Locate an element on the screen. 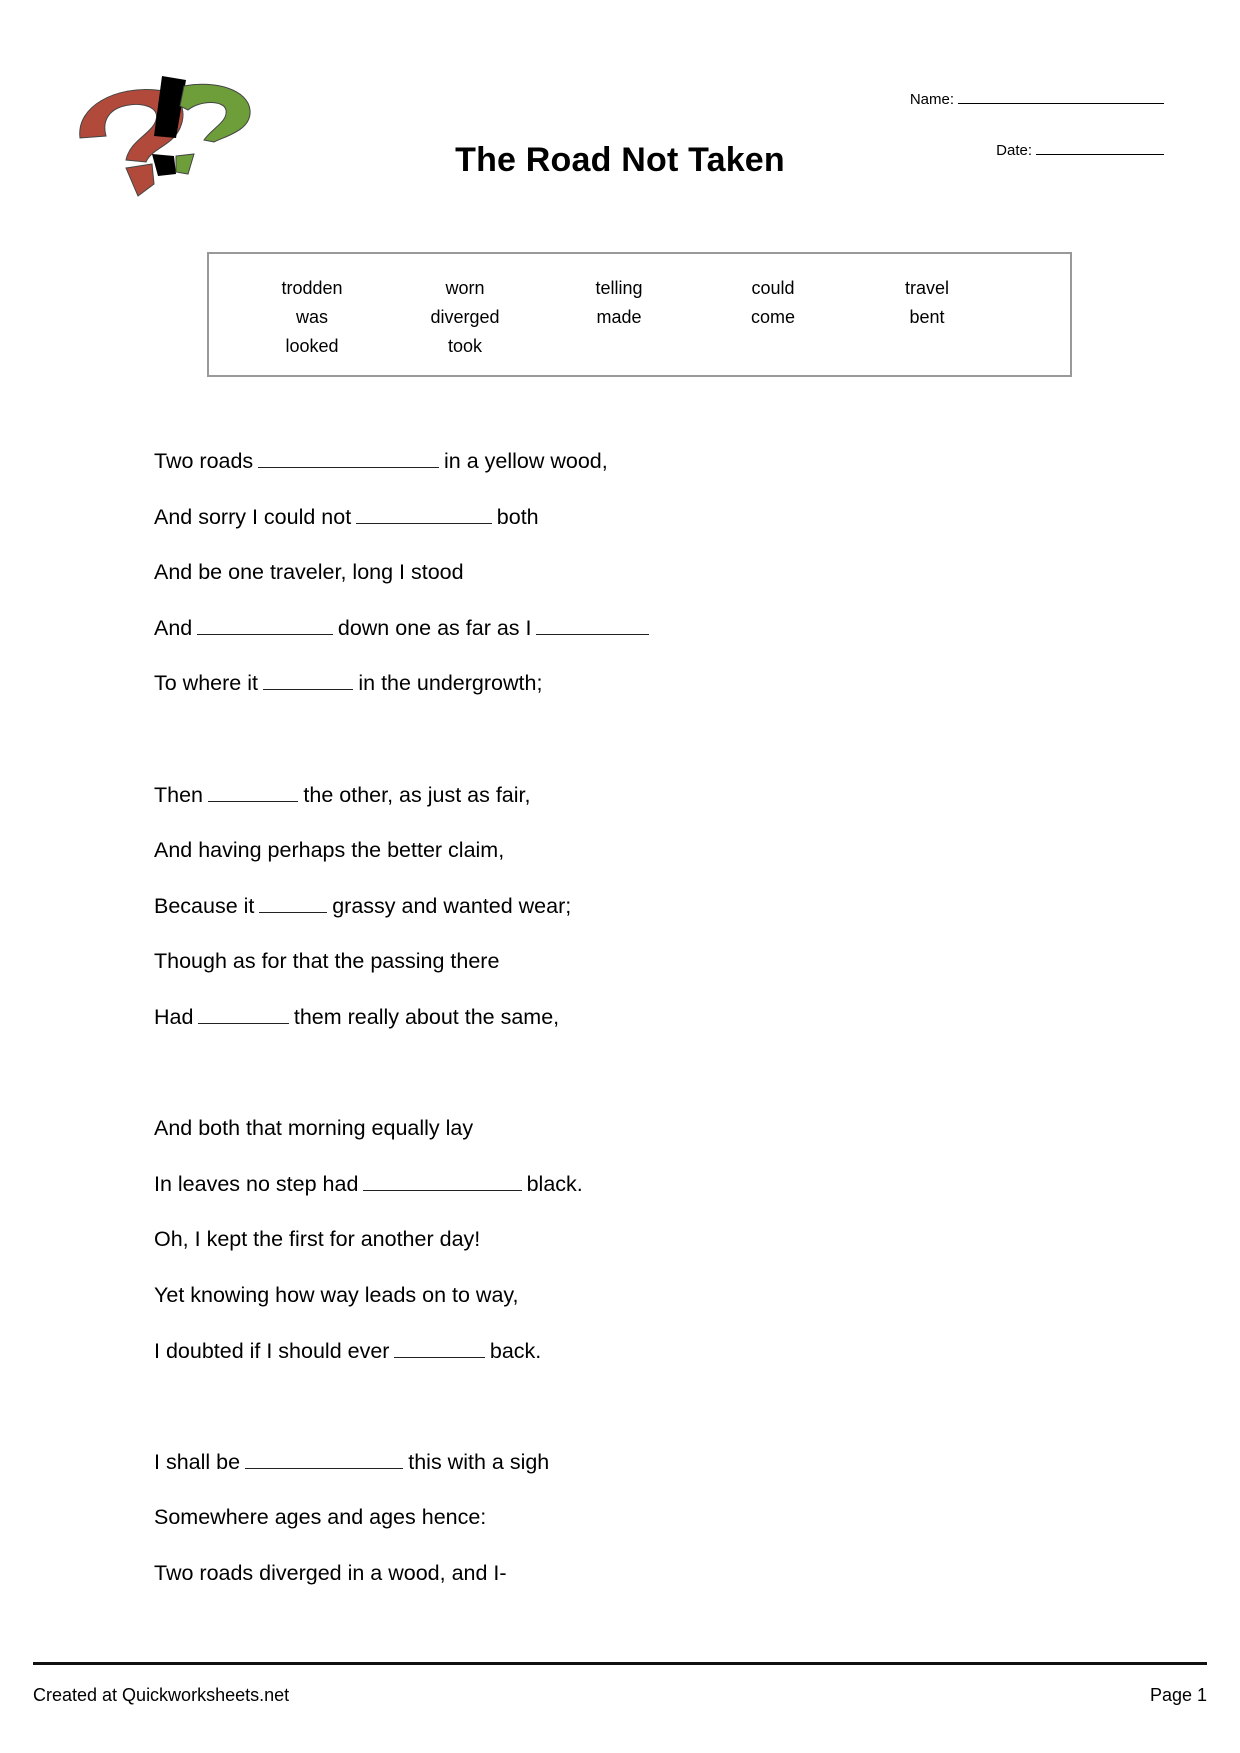 The image size is (1240, 1753). poem-line: Somewhere ages and ages hence: is located at coordinates (320, 1517).